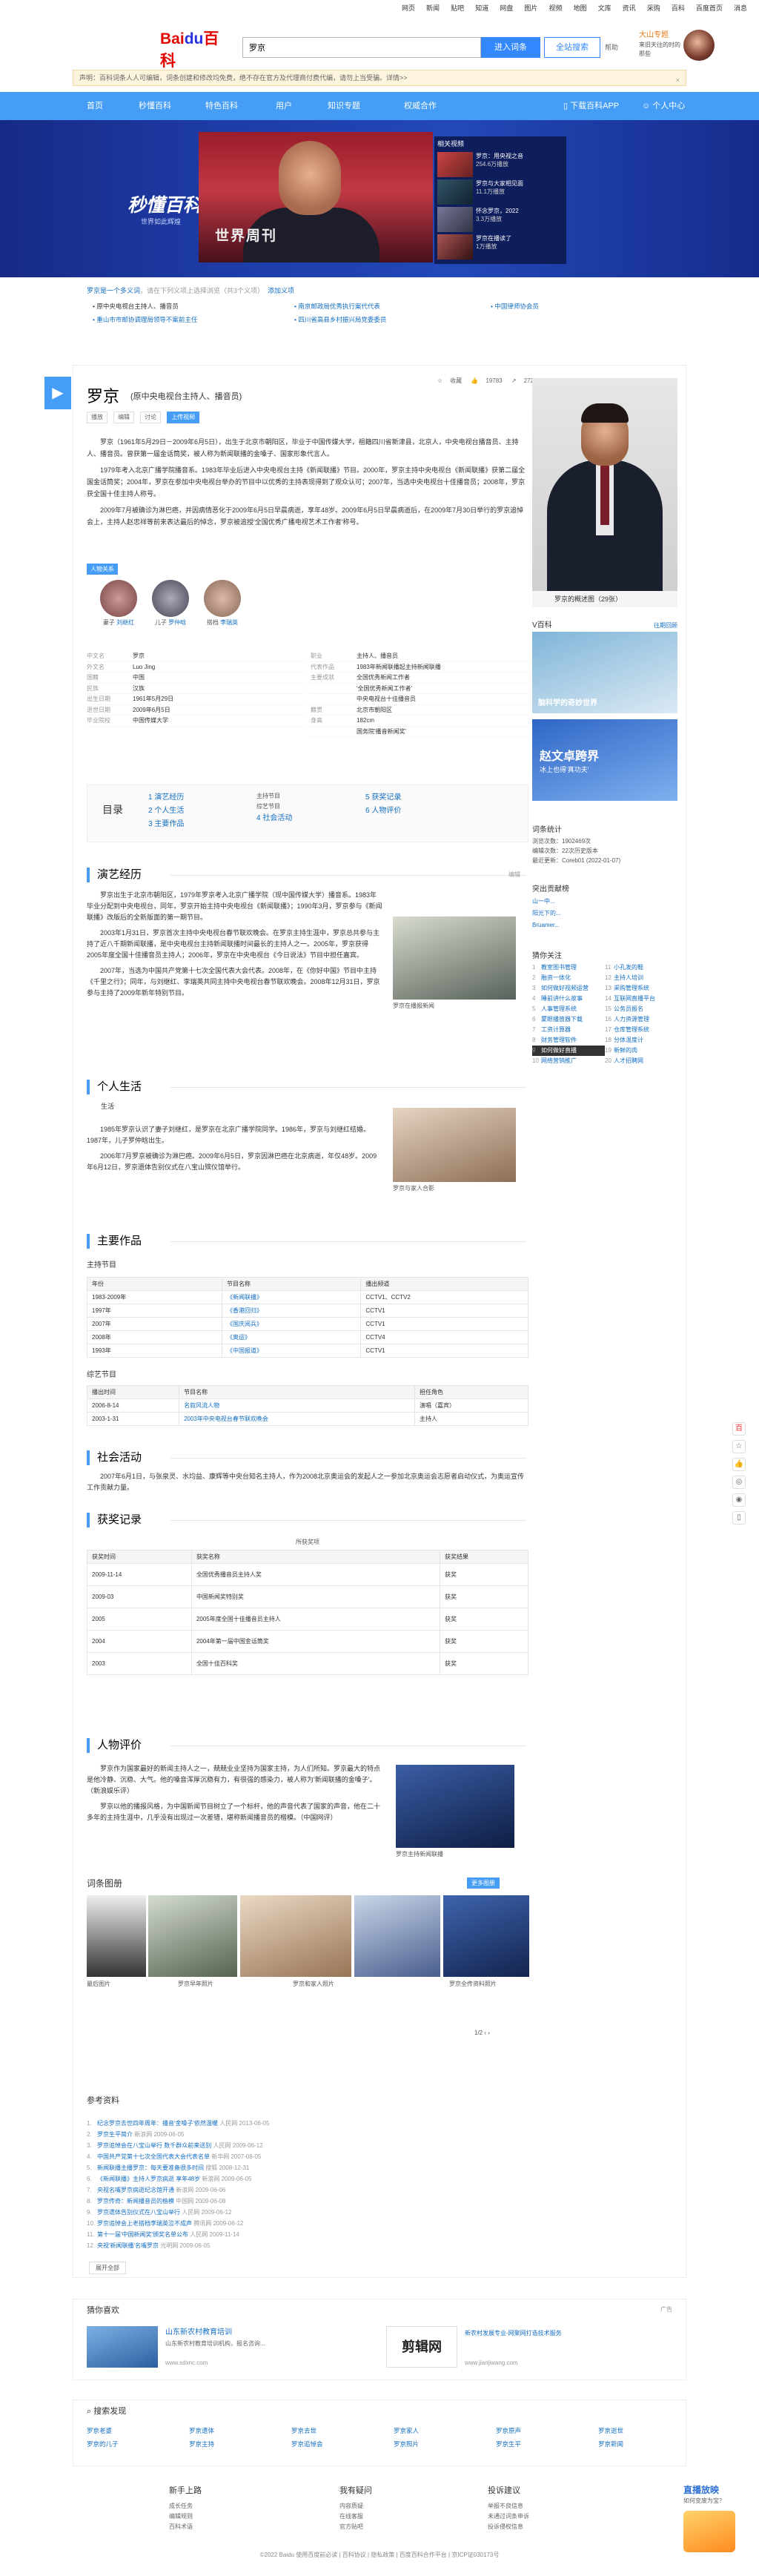 The height and width of the screenshot is (2576, 759). Describe the element at coordinates (489, 2033) in the screenshot. I see `chevron-right-icon: ›` at that location.